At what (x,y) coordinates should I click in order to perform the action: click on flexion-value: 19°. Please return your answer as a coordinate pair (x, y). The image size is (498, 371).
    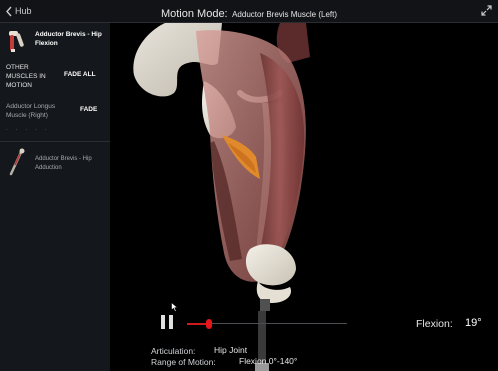
    Looking at the image, I should click on (473, 323).